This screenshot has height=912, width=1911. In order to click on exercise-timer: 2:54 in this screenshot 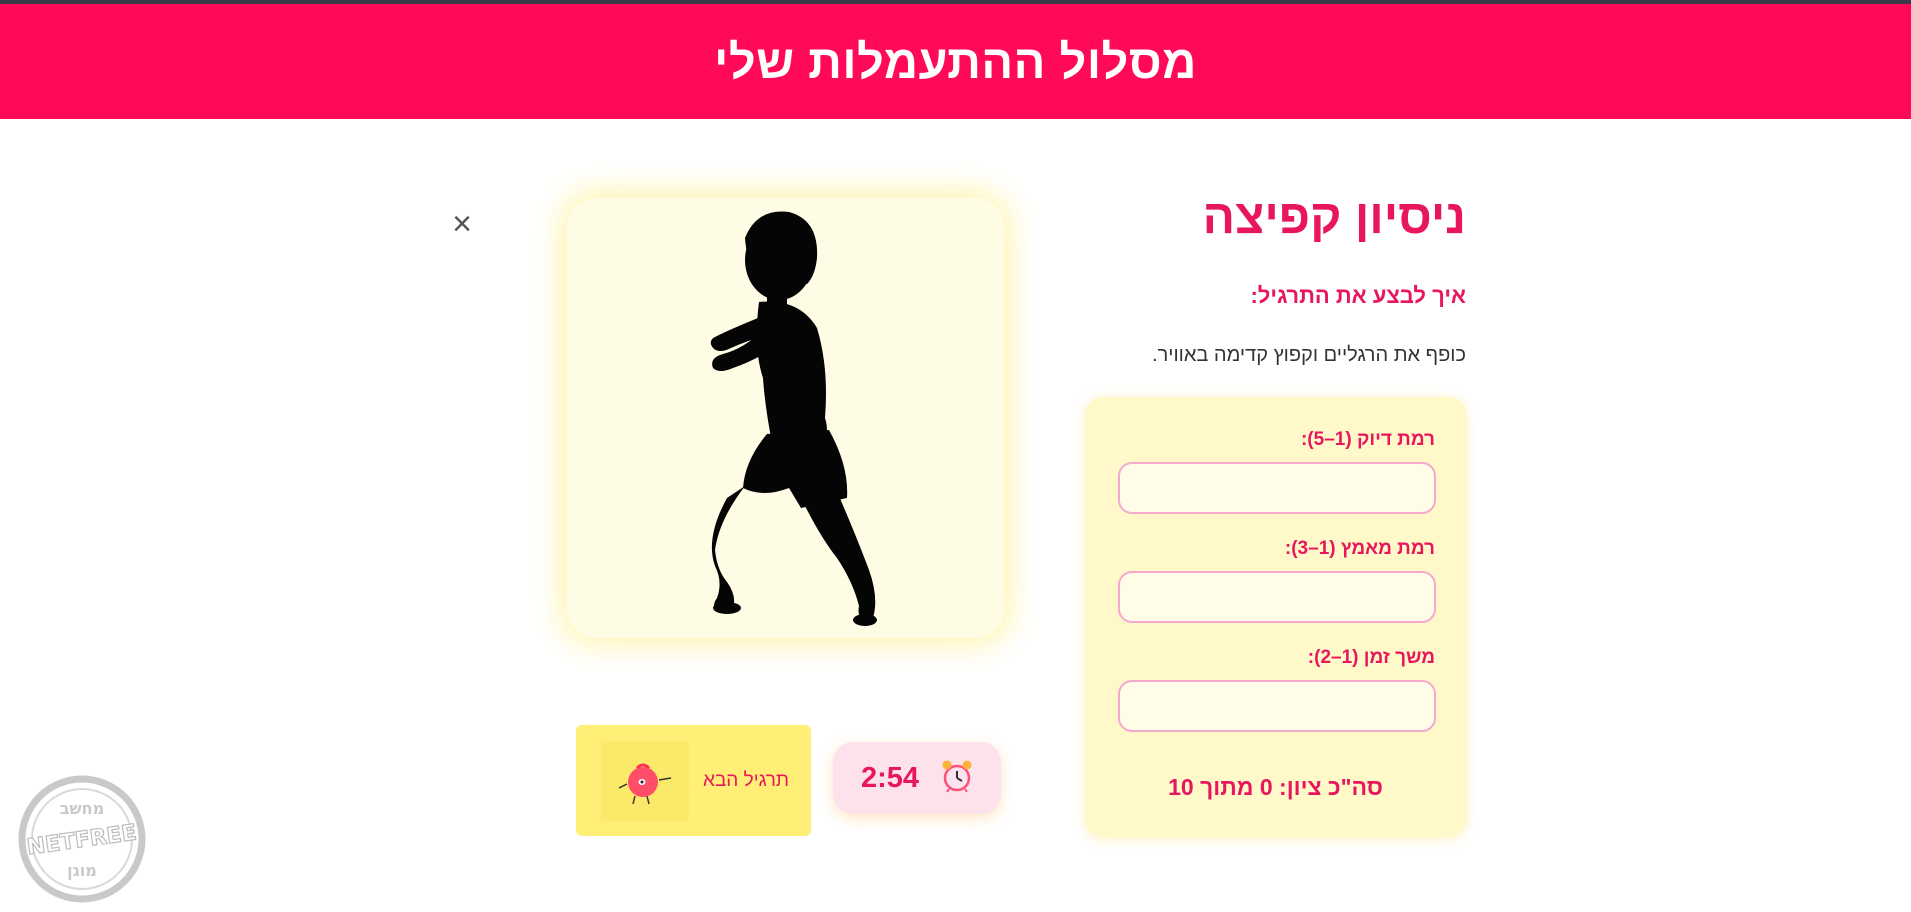, I will do `click(917, 778)`.